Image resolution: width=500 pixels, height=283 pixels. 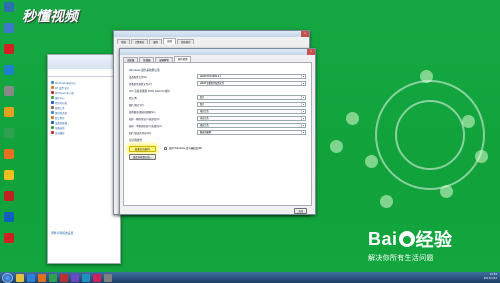 I want to click on control-panel-footer: 调整计算机的设置, so click(x=62, y=233).